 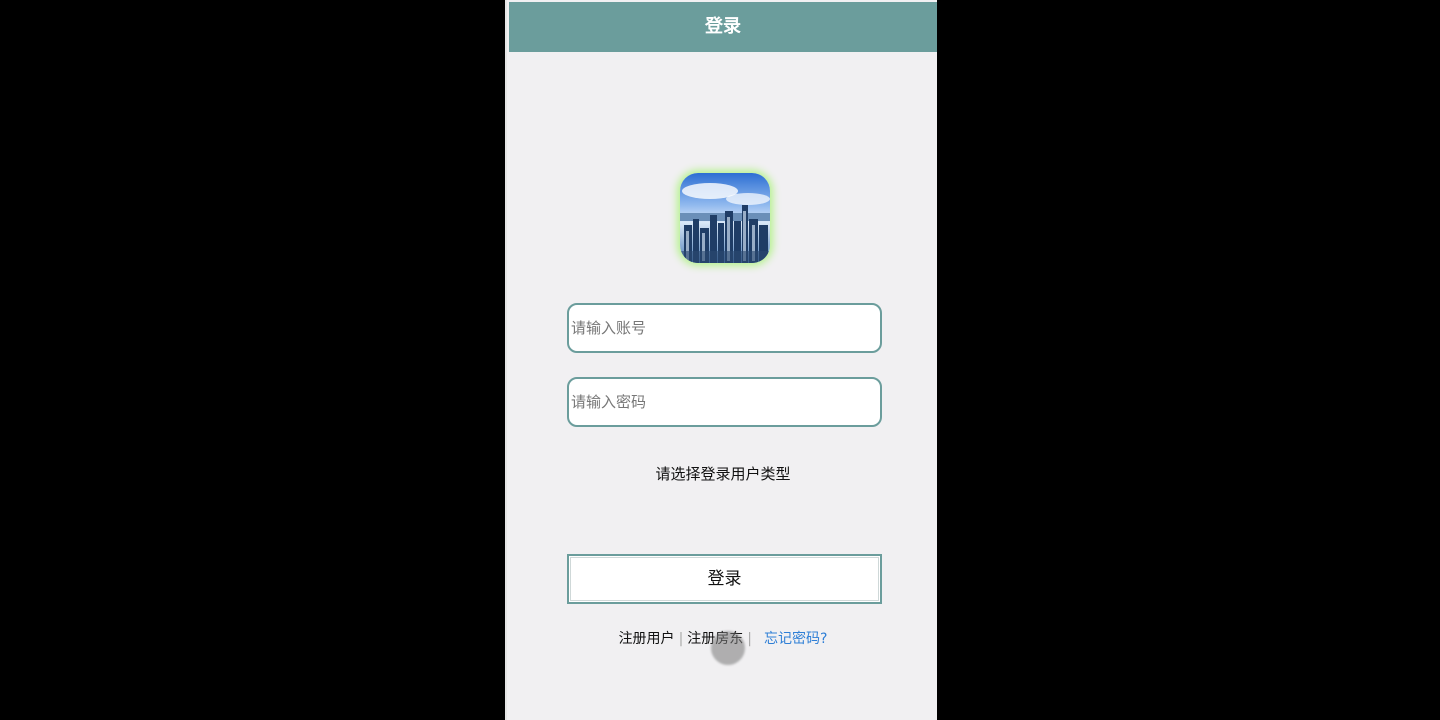 I want to click on touch-cursor-indicator, so click(x=728, y=648).